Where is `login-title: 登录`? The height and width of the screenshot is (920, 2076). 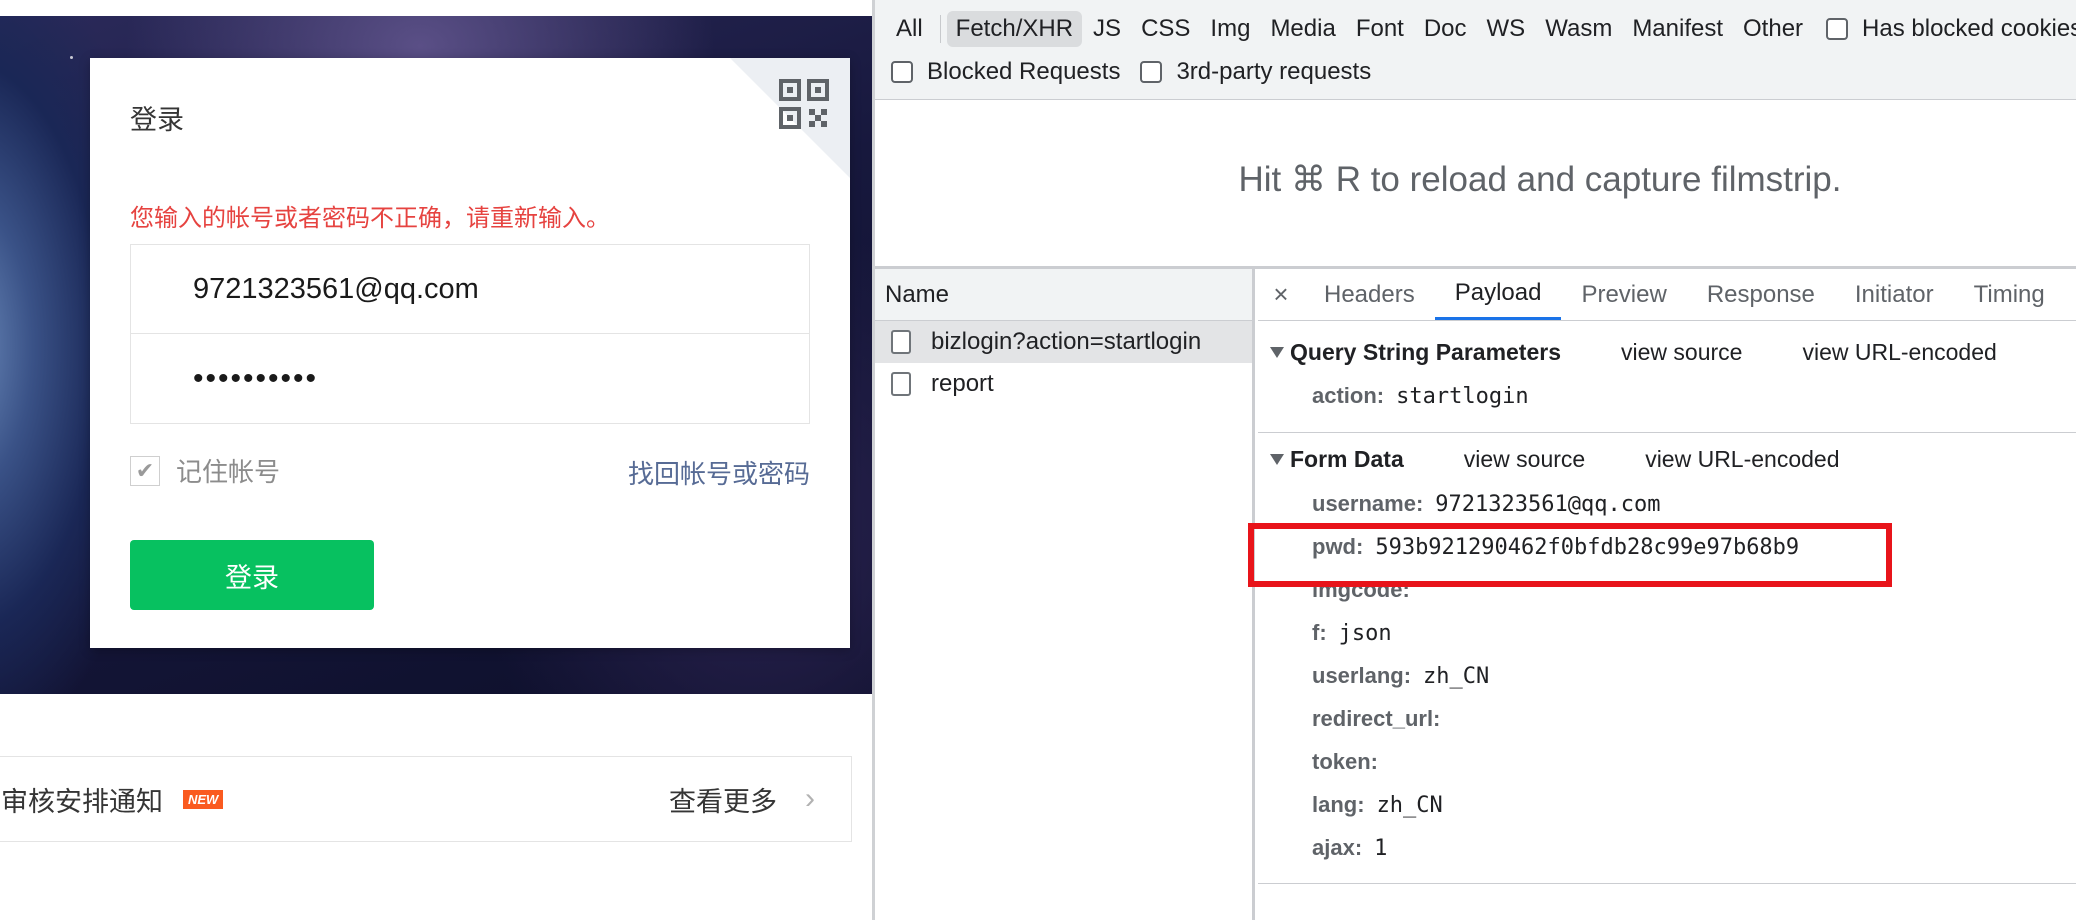 login-title: 登录 is located at coordinates (157, 120).